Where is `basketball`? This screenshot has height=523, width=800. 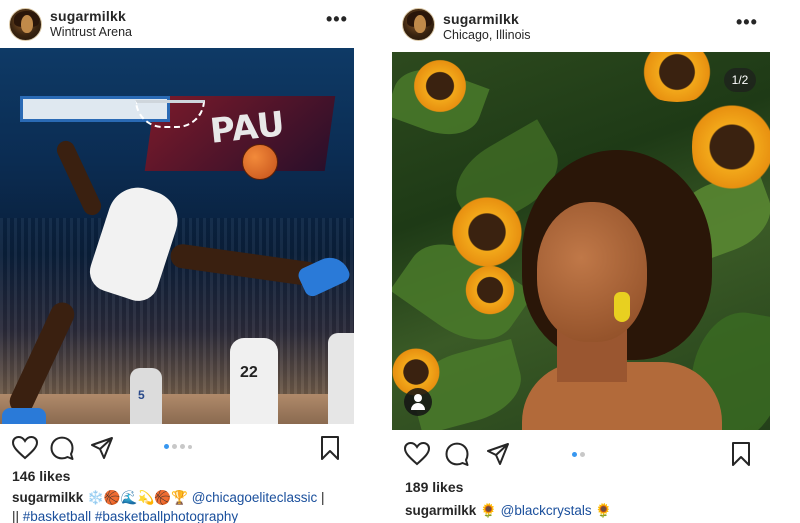
basketball is located at coordinates (260, 162).